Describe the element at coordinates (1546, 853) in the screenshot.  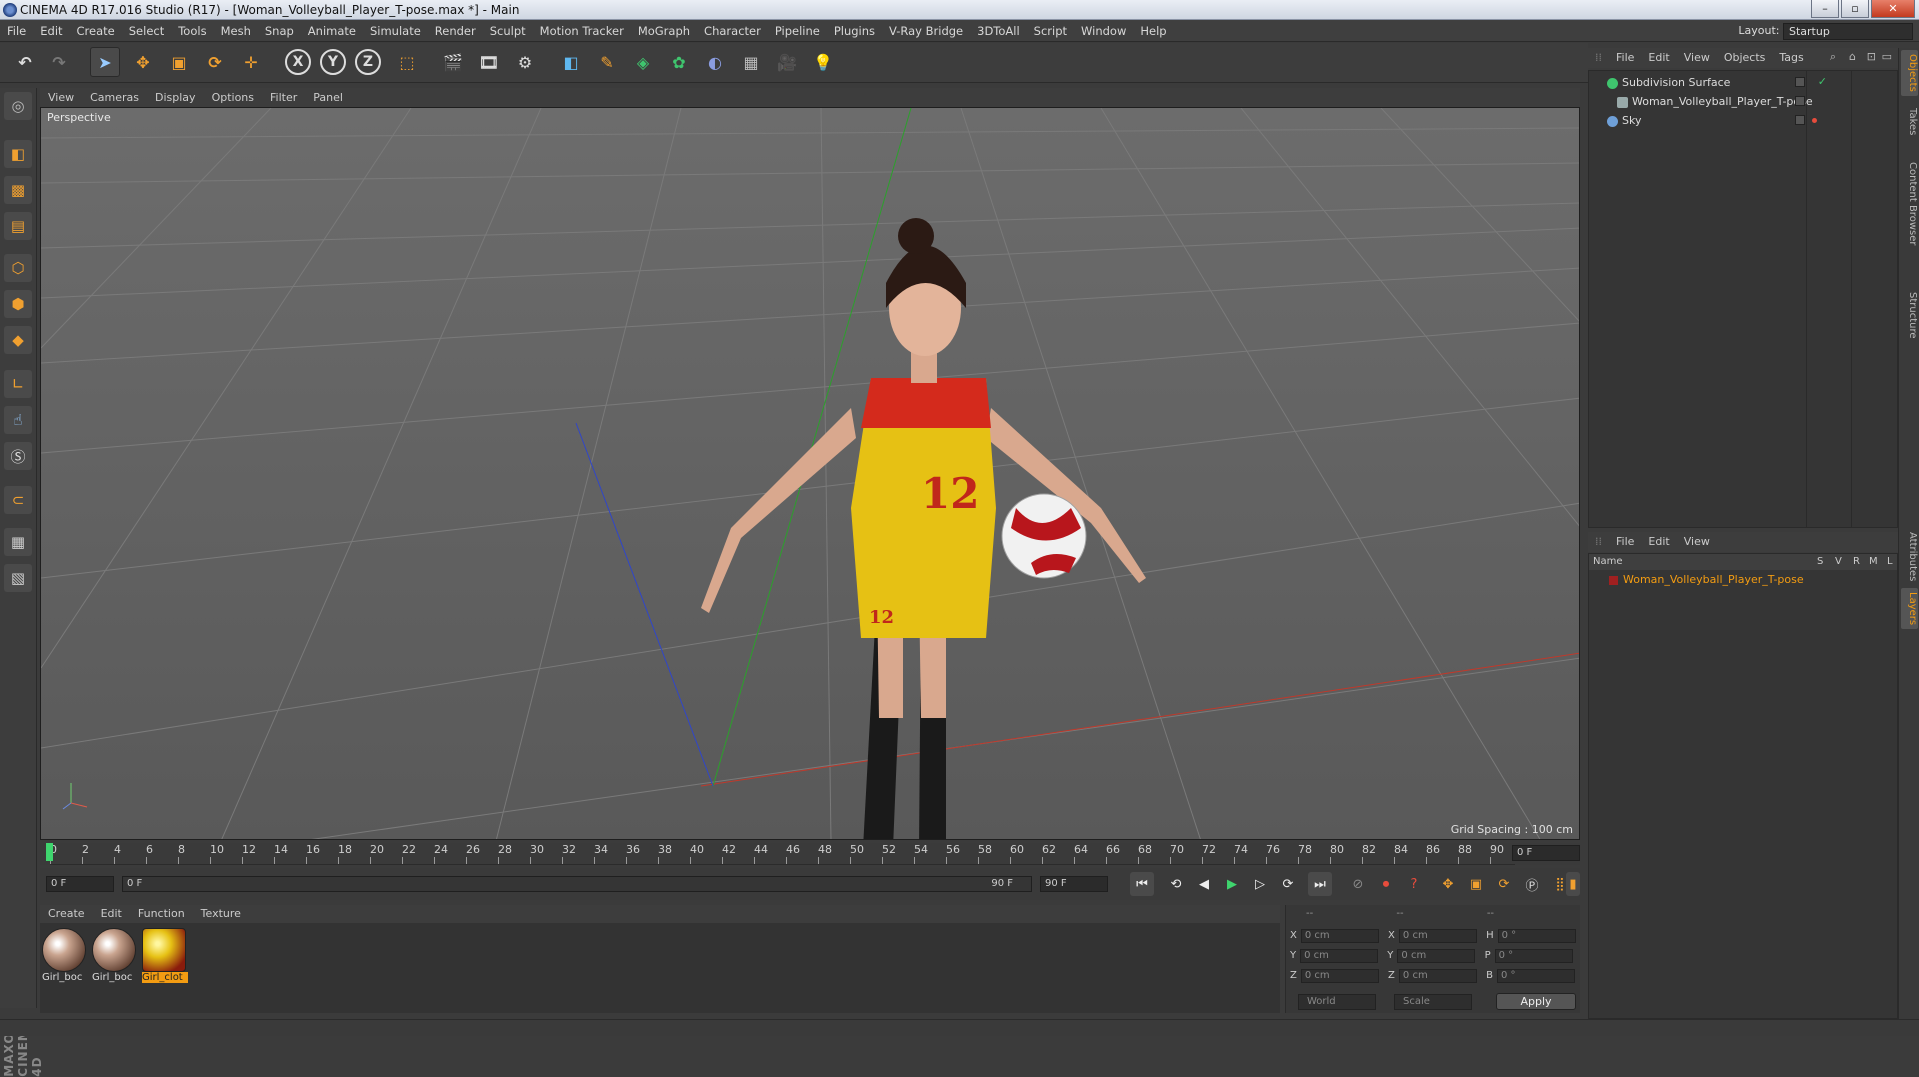
I see `current-frame-field: 0 F` at that location.